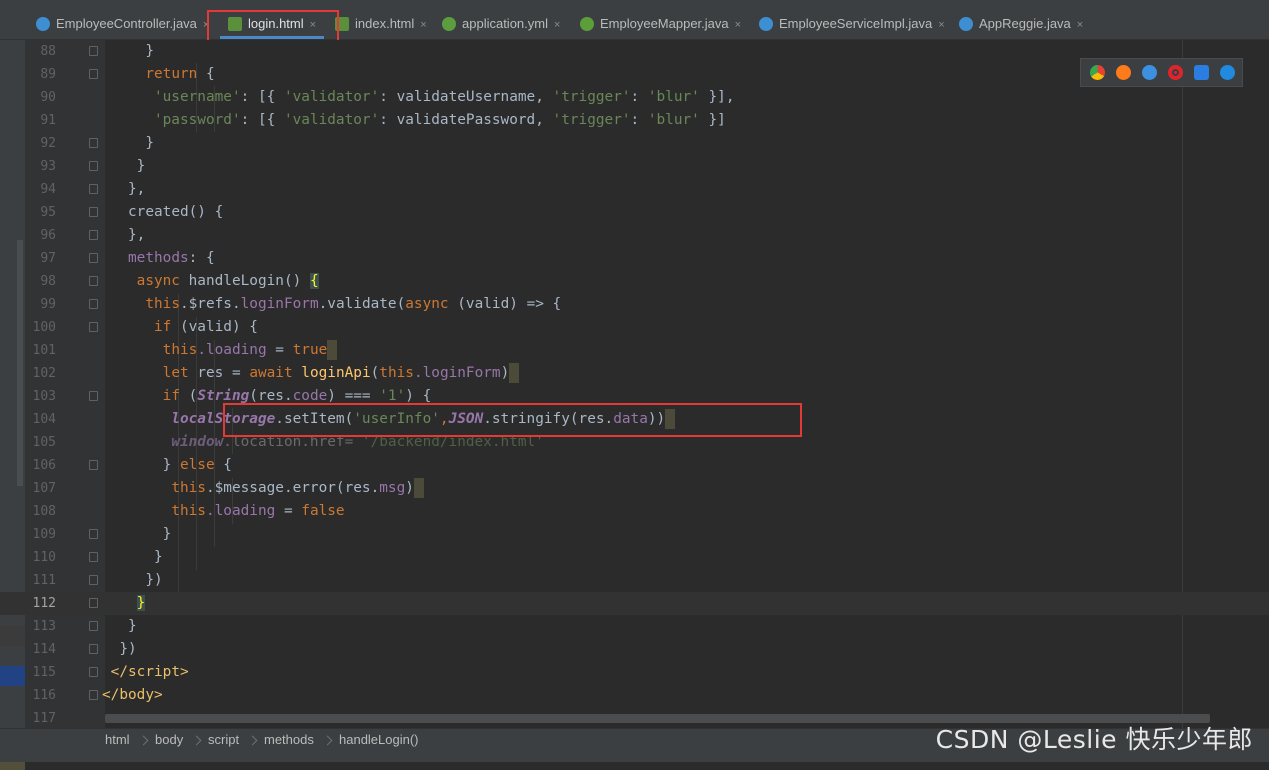 Image resolution: width=1269 pixels, height=770 pixels. Describe the element at coordinates (634, 603) in the screenshot. I see `code-line-current: 112 }` at that location.